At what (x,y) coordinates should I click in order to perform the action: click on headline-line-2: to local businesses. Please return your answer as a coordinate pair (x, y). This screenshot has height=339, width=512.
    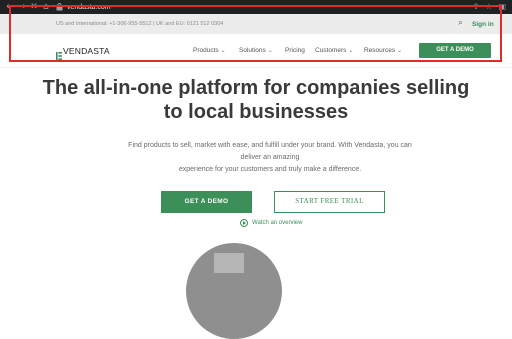
    Looking at the image, I should click on (256, 112).